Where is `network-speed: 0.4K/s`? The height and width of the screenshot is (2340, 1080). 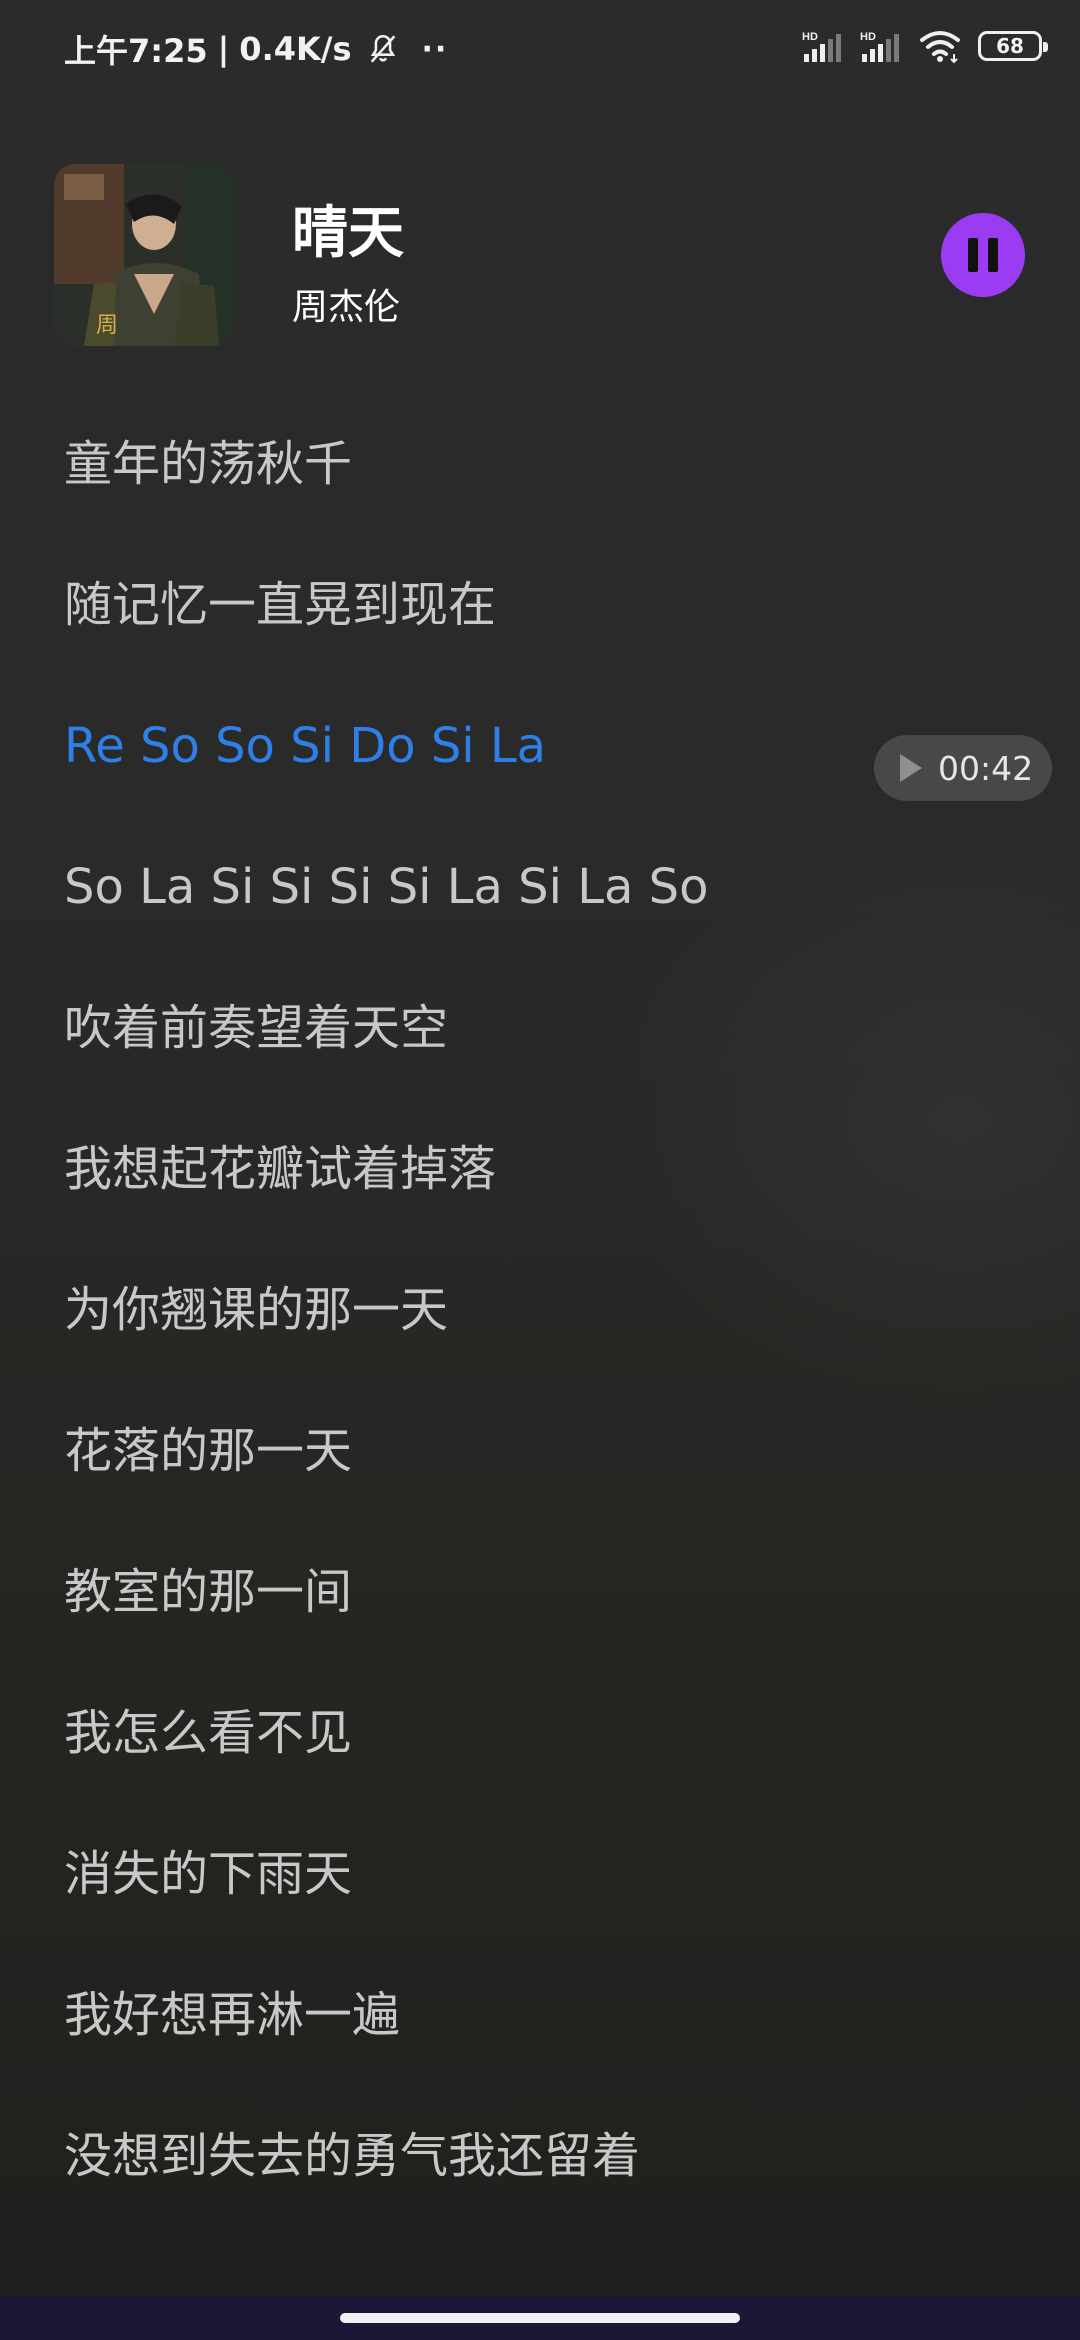 network-speed: 0.4K/s is located at coordinates (295, 49).